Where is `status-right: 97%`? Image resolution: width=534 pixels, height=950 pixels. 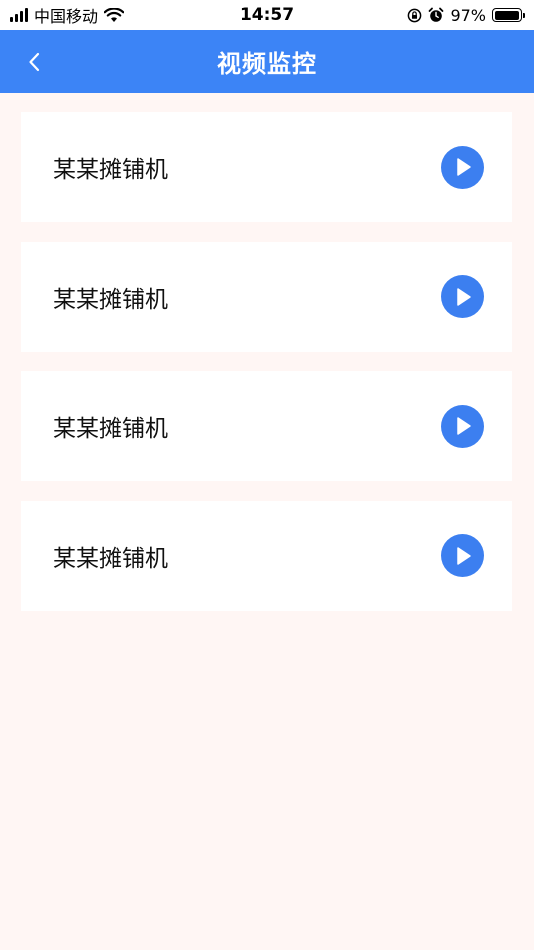 status-right: 97% is located at coordinates (466, 15).